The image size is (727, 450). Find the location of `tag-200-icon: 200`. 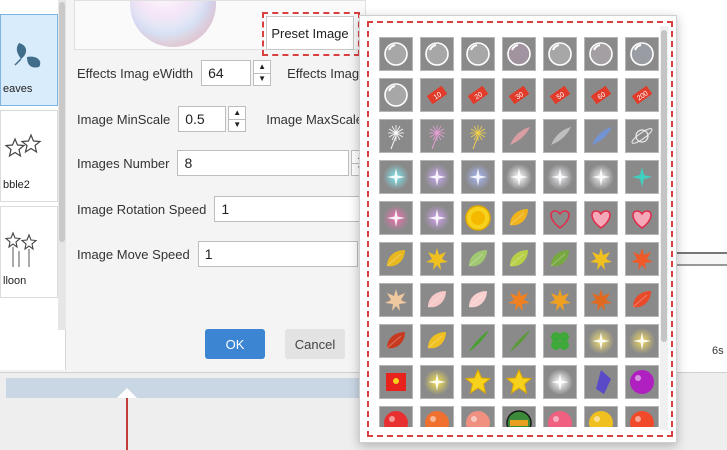

tag-200-icon: 200 is located at coordinates (642, 95).